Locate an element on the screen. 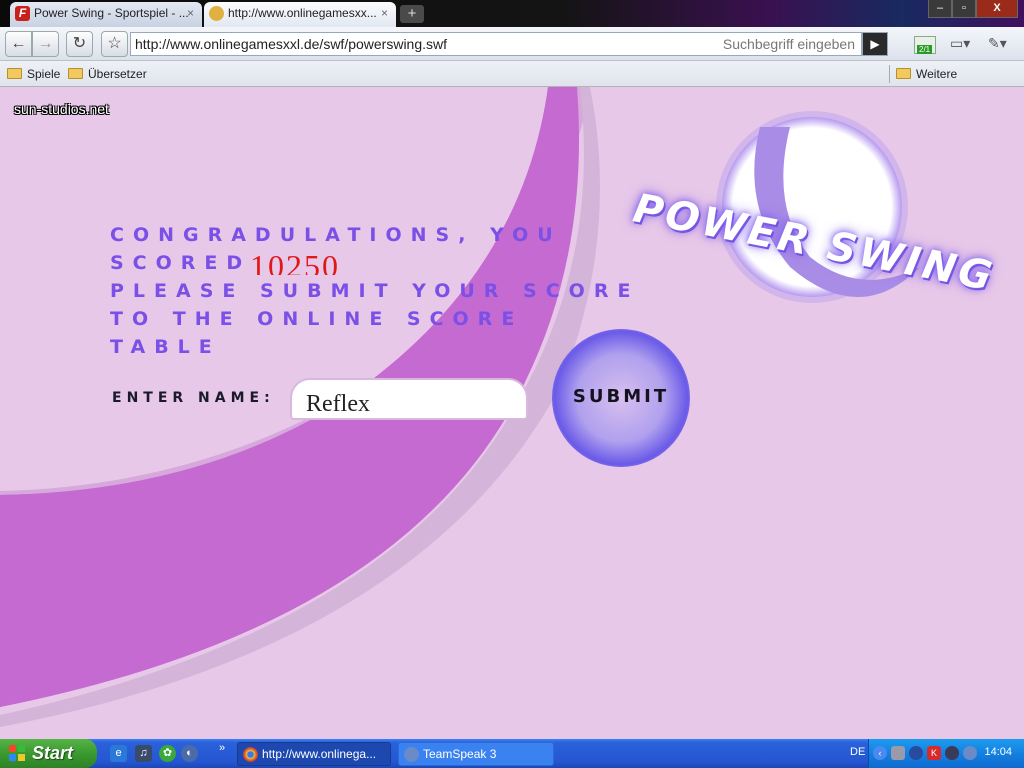 The width and height of the screenshot is (1024, 768). start-label: Start is located at coordinates (53, 753).